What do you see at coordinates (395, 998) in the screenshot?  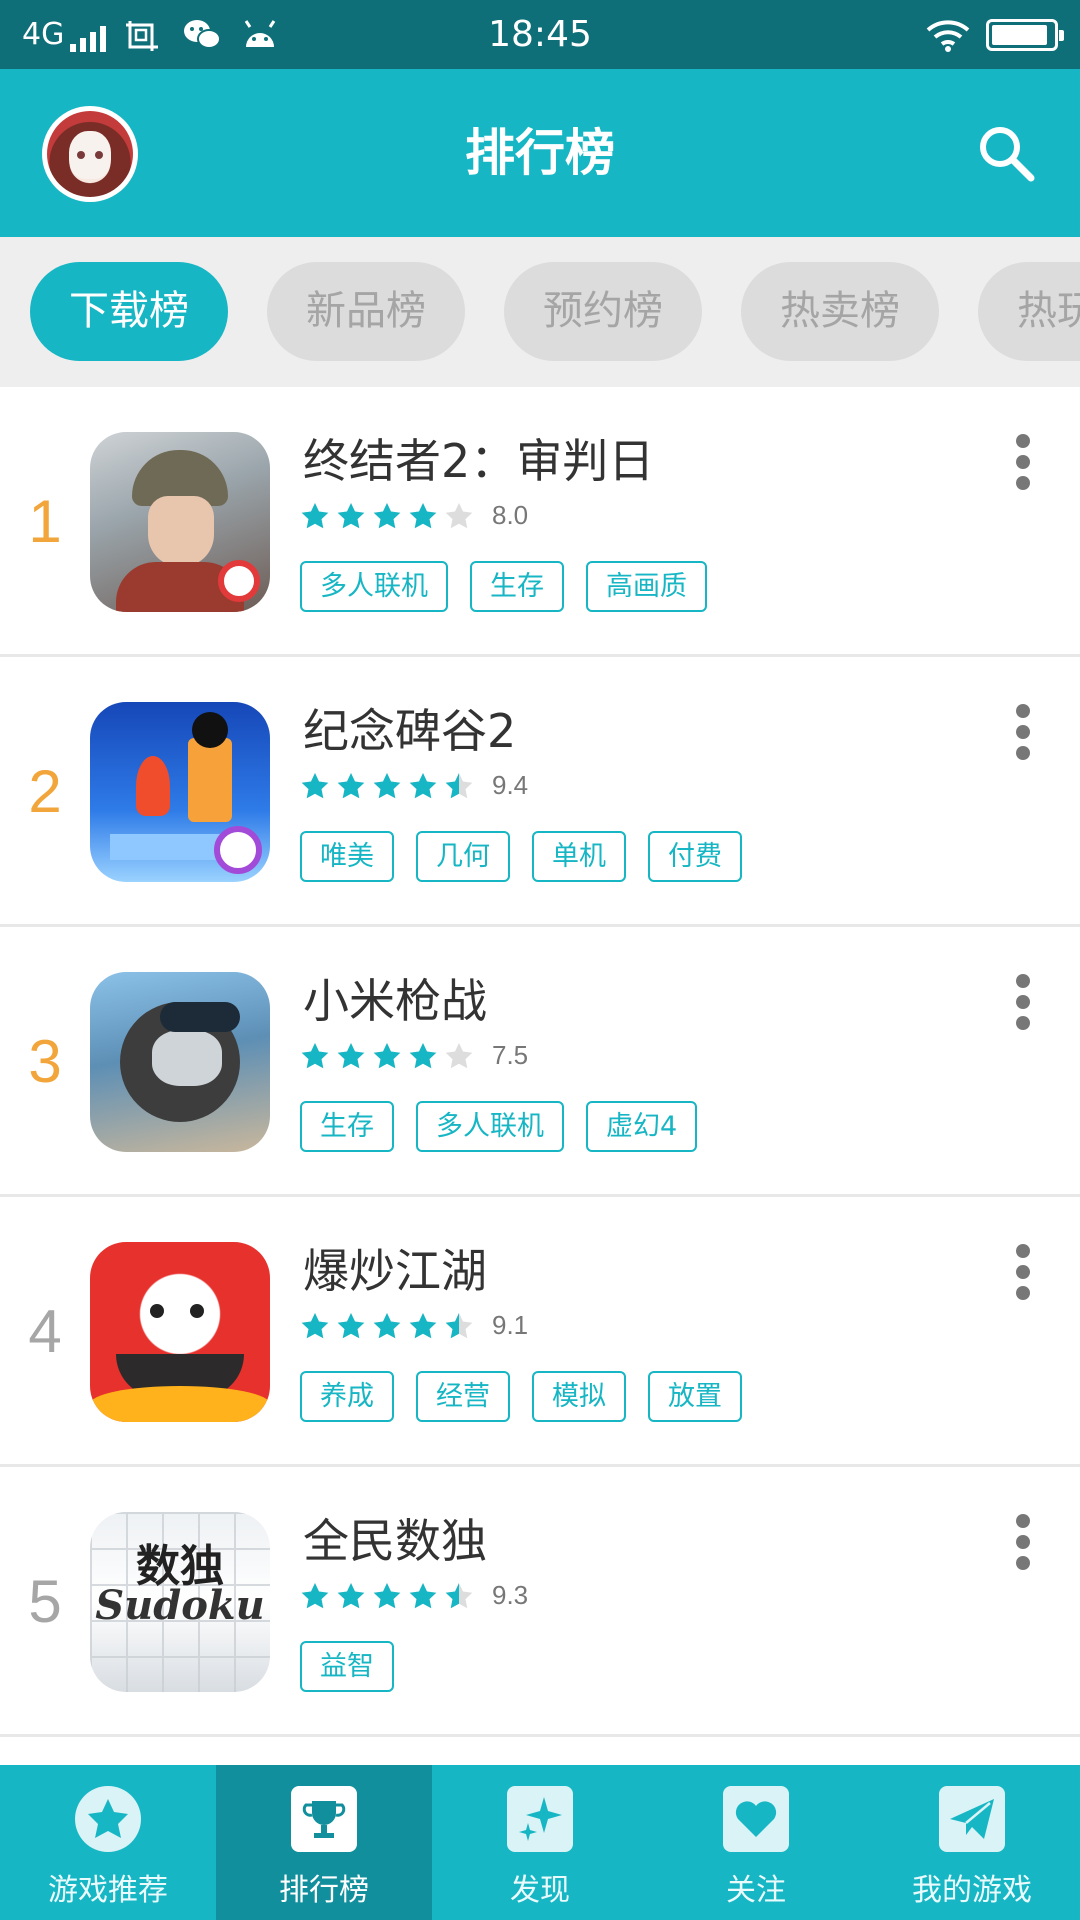 I see `game-title: 小米枪战` at bounding box center [395, 998].